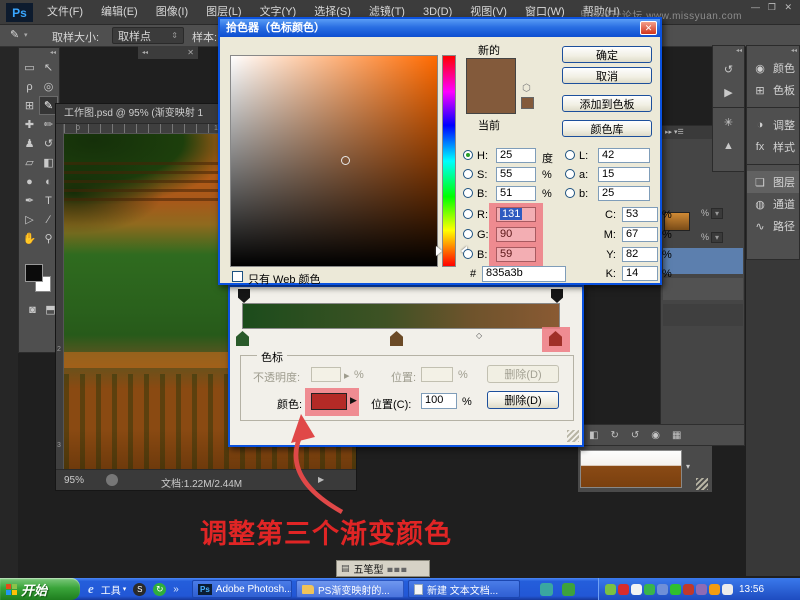 This screenshot has height=600, width=800. What do you see at coordinates (640, 273) in the screenshot?
I see `k-field: 14` at bounding box center [640, 273].